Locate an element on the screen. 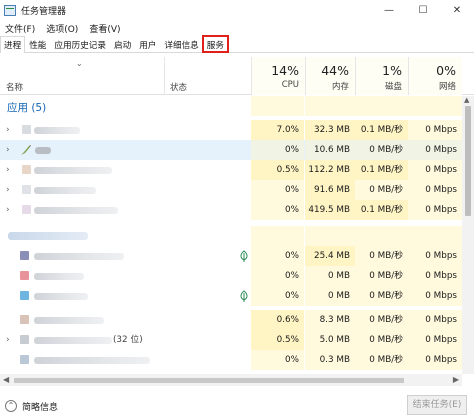  task-manager-app-icon is located at coordinates (10, 10).